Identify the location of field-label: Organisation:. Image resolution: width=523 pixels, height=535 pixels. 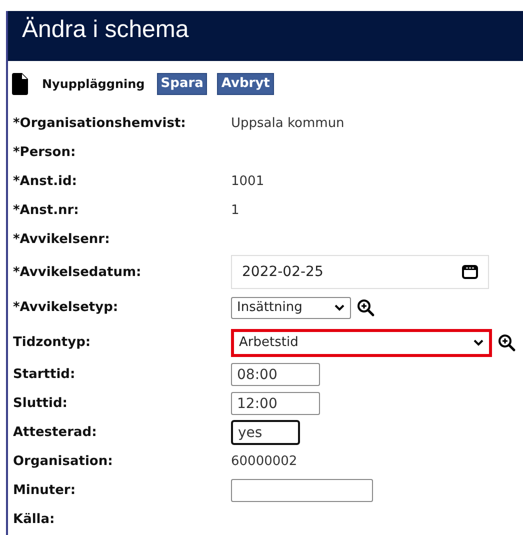
(63, 461).